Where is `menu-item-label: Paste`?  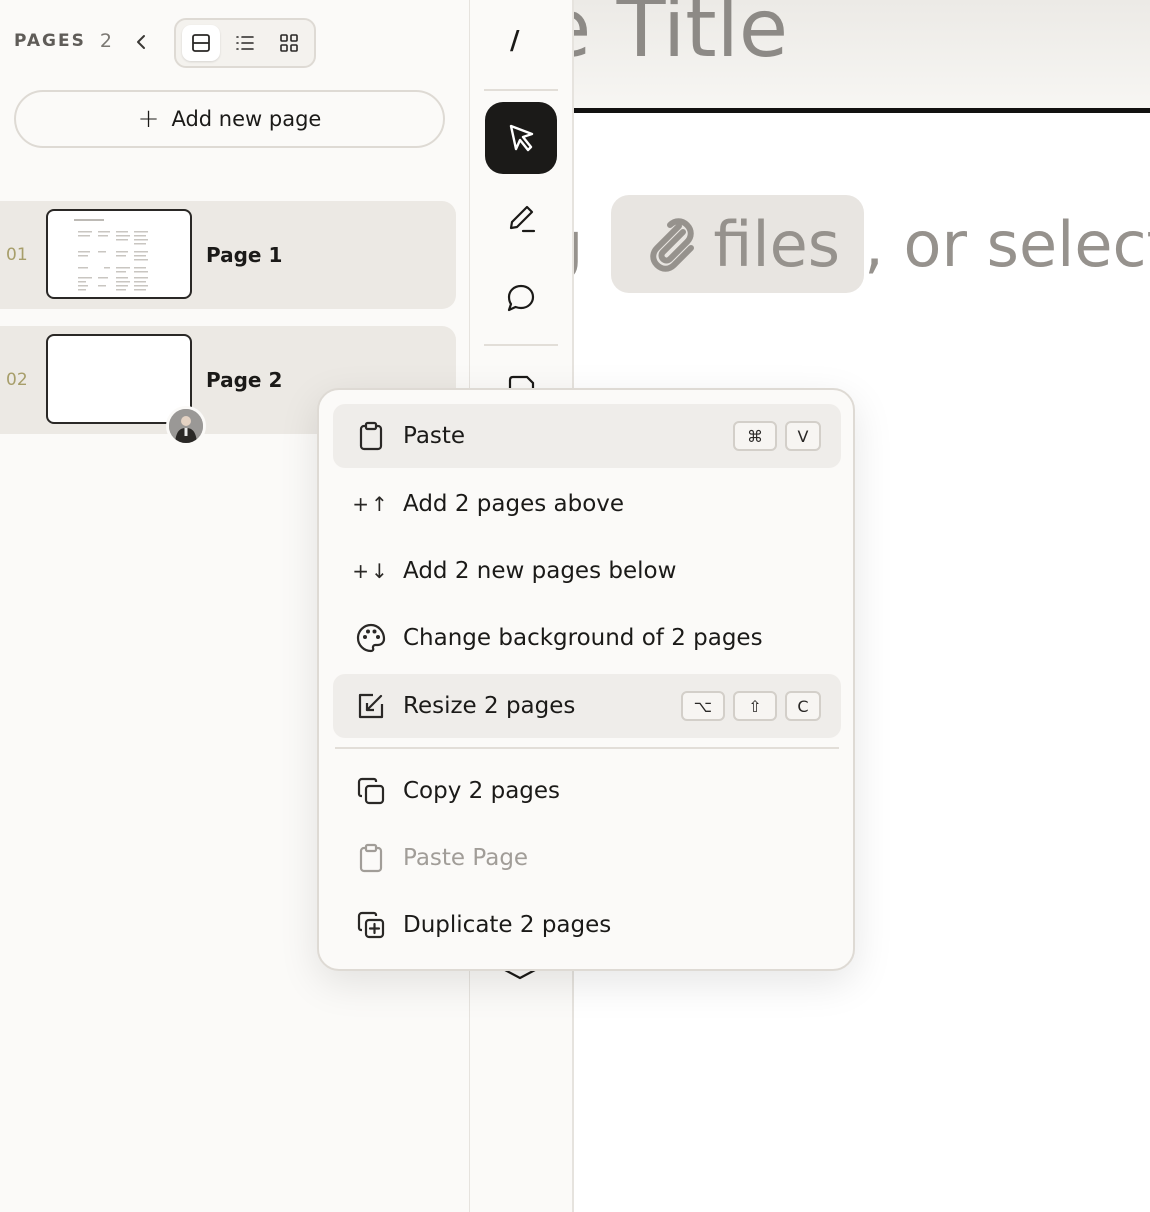 menu-item-label: Paste is located at coordinates (434, 436).